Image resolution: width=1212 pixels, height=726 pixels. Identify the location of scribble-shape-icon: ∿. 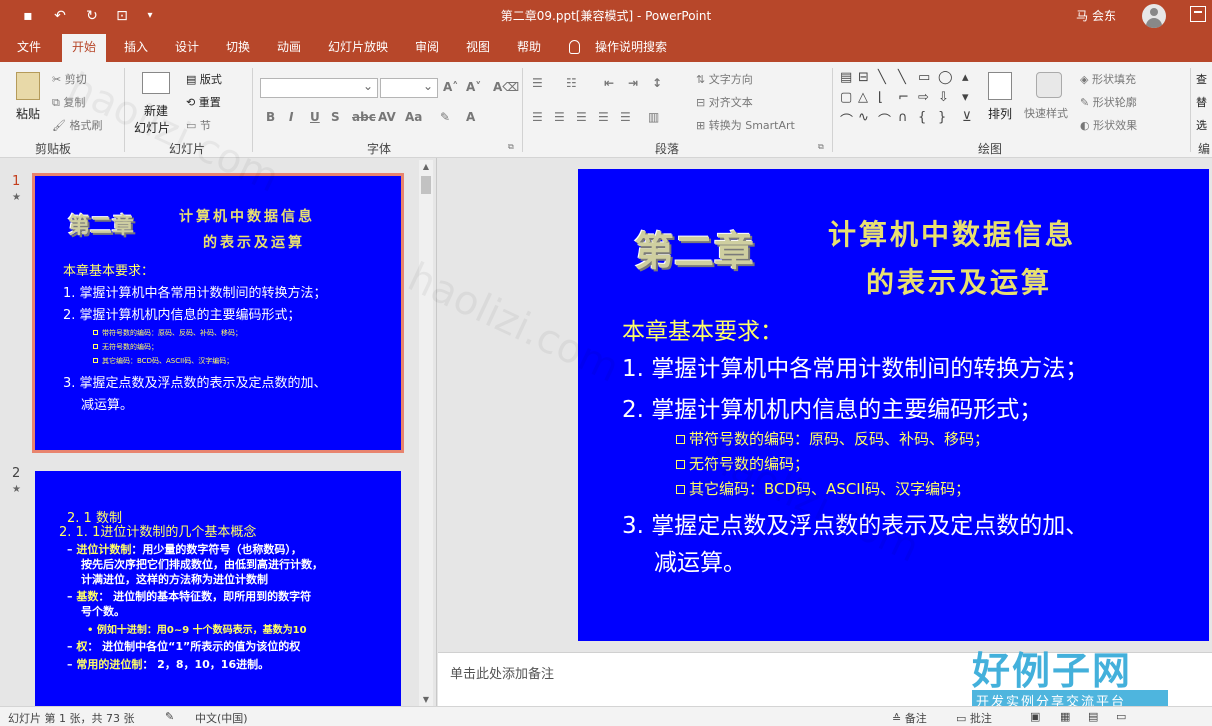
(863, 117).